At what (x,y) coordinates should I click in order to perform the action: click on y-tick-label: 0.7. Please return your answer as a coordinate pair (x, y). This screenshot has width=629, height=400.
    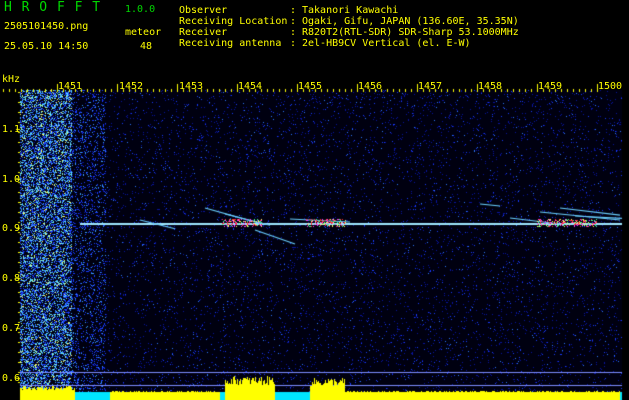
    Looking at the image, I should click on (11, 328).